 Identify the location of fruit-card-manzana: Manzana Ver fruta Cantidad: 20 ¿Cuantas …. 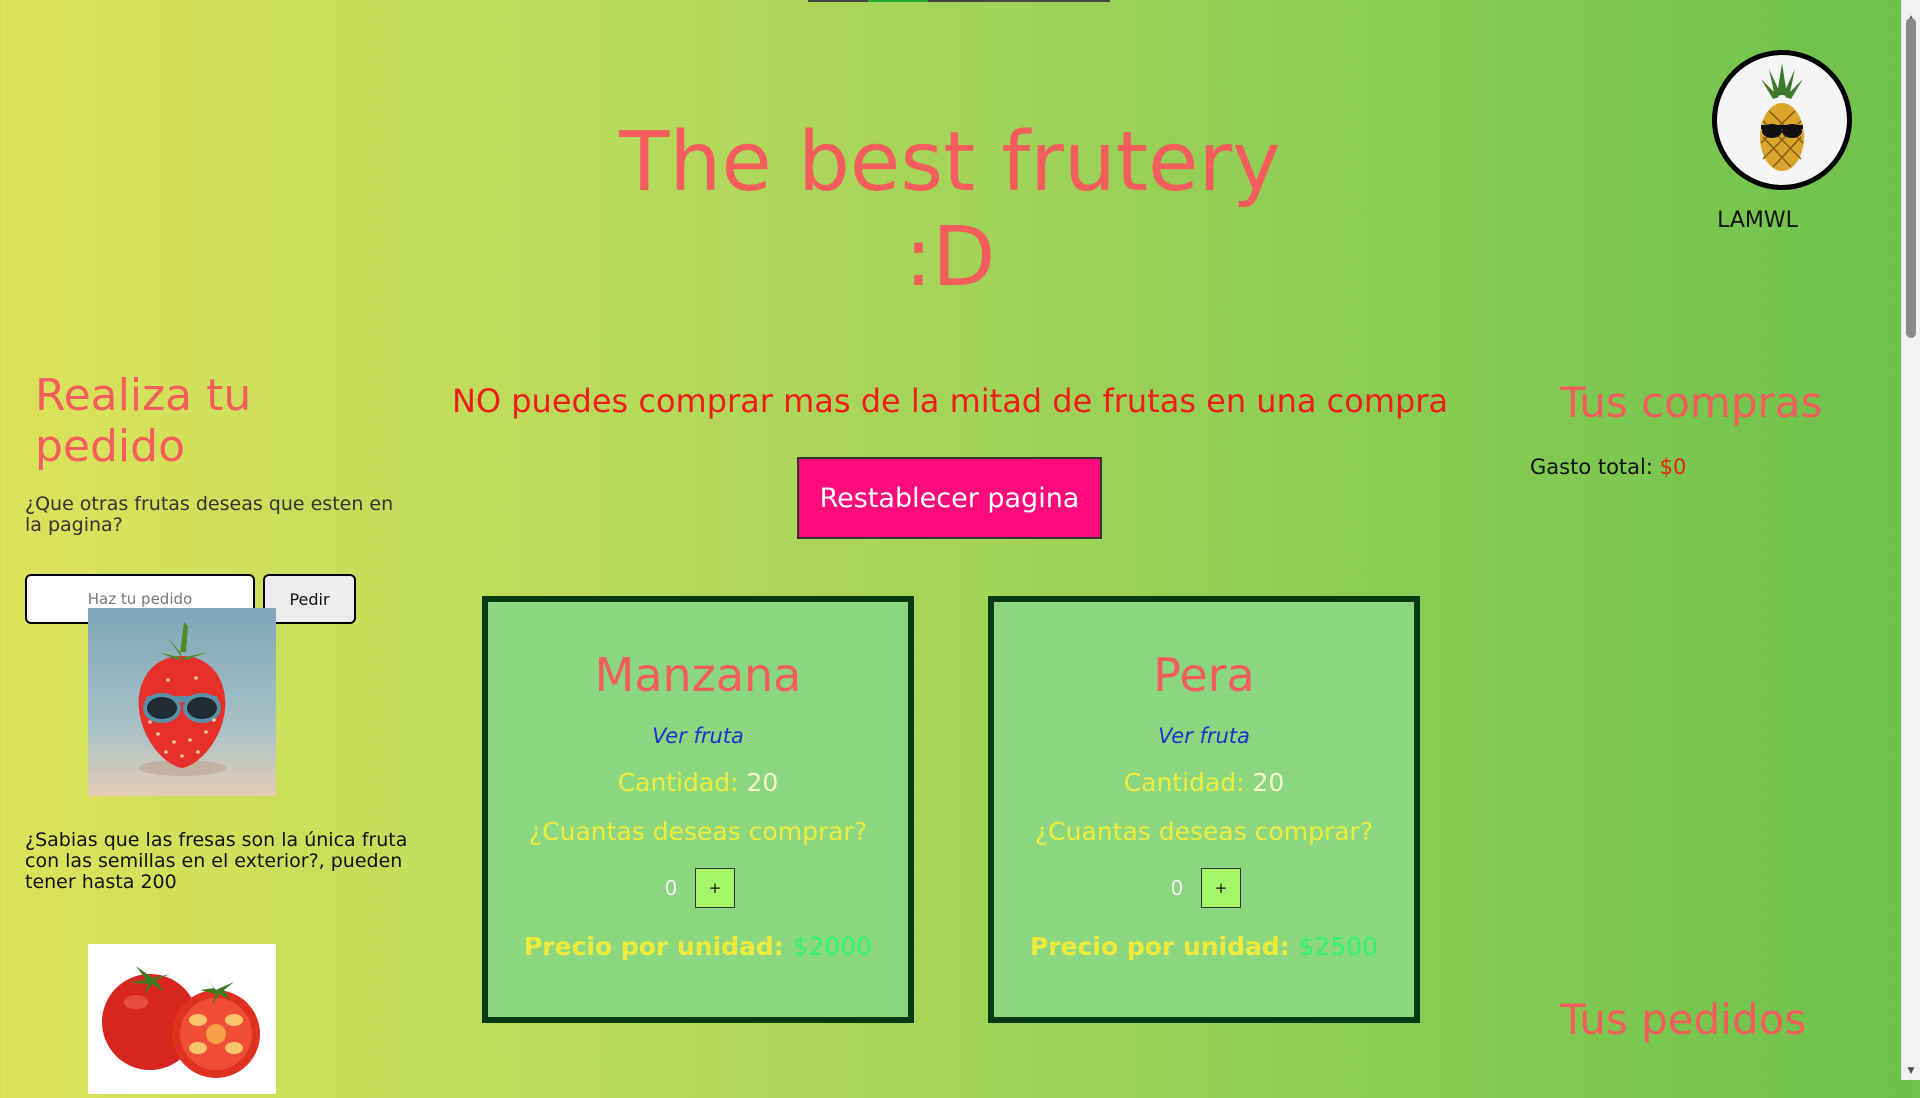
(698, 809).